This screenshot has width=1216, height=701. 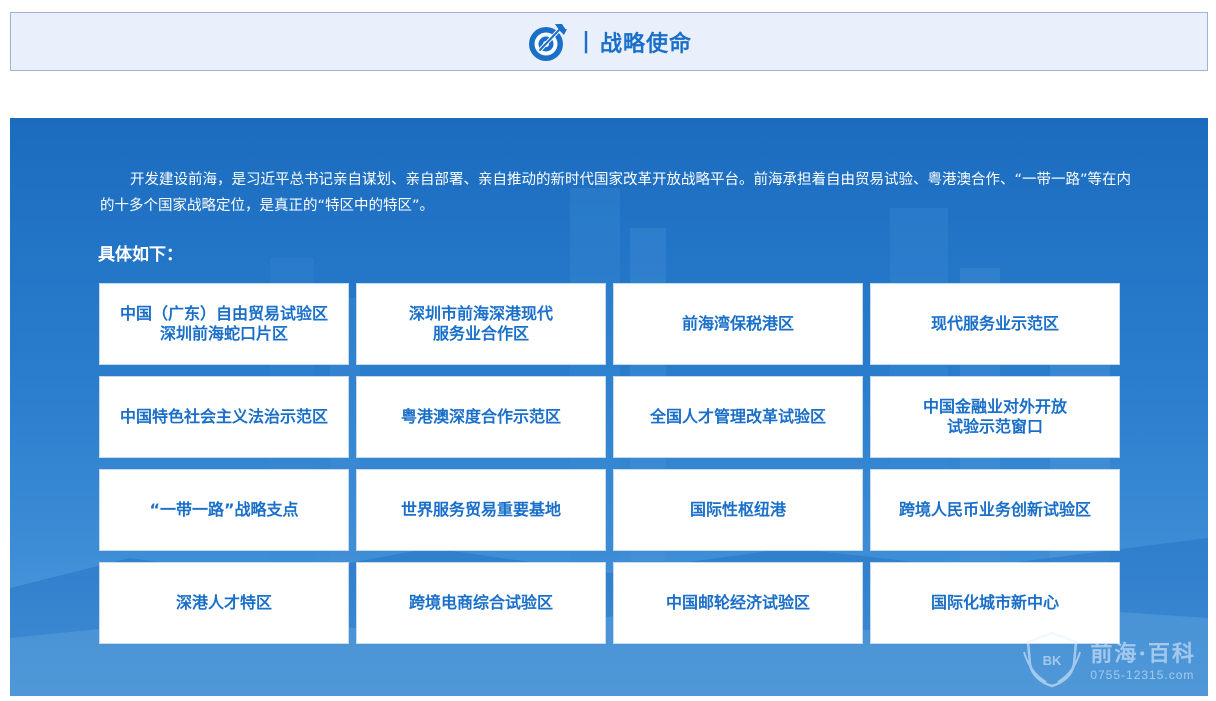 I want to click on watermark-phone: 0755-12315.com, so click(x=1142, y=675).